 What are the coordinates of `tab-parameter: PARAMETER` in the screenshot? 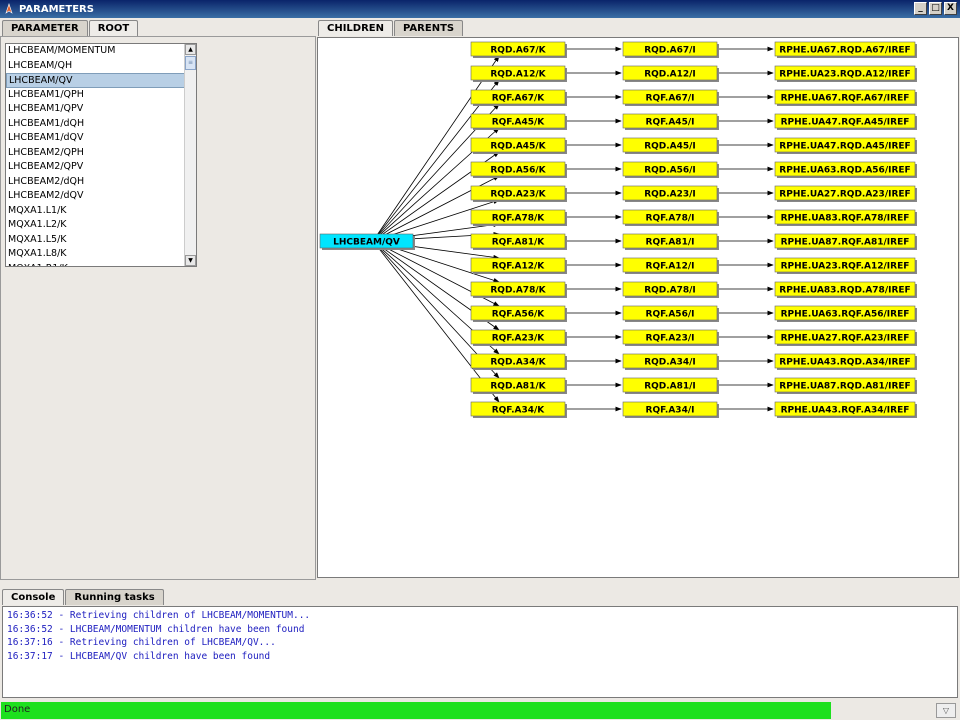 It's located at (45, 28).